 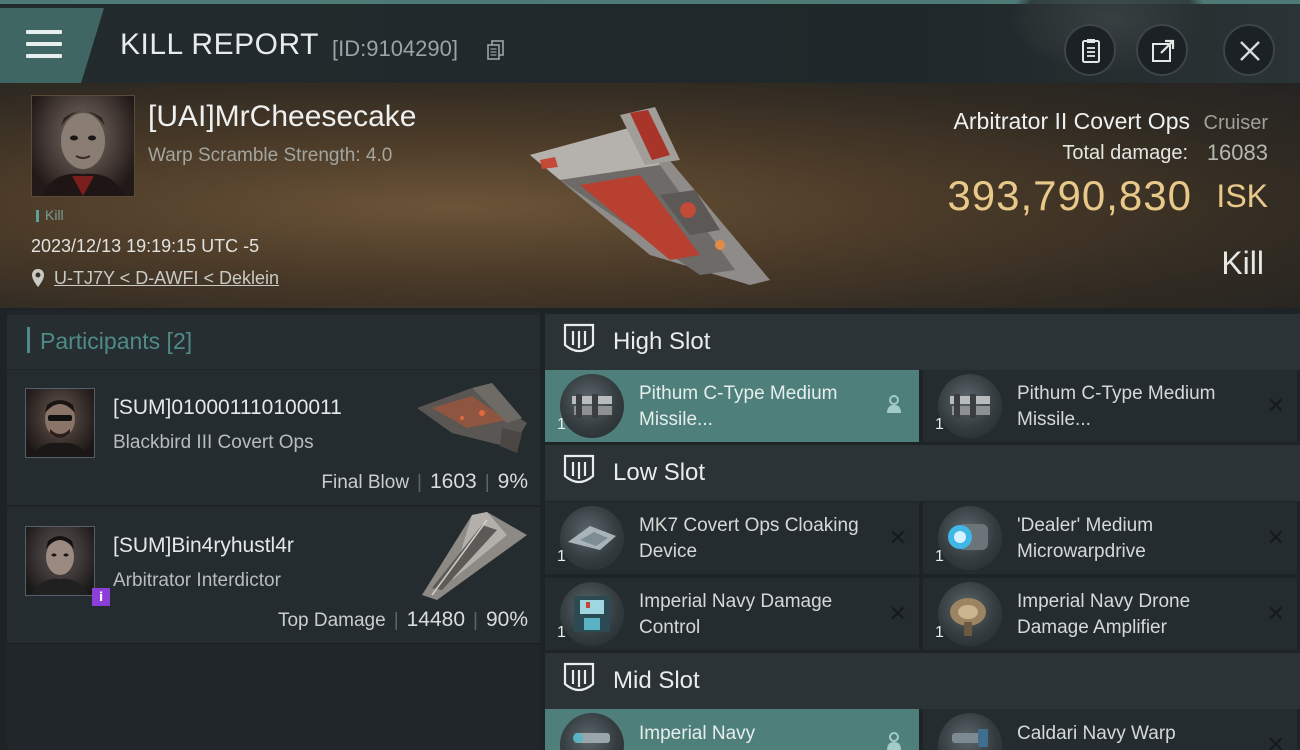 I want to click on info-badge-icon: i, so click(x=101, y=597).